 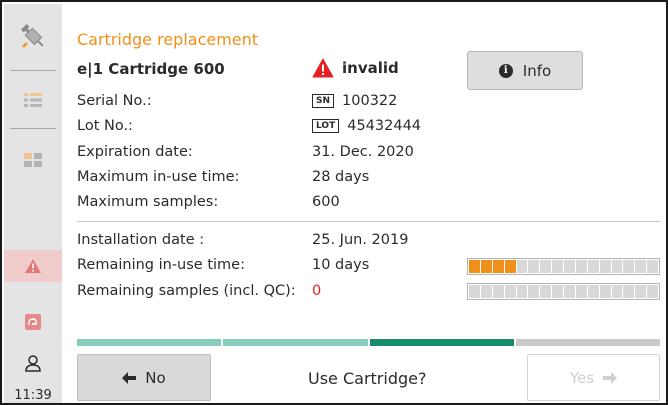 I want to click on detail-row-serial: Serial No.: SN 100322, so click(x=371, y=104).